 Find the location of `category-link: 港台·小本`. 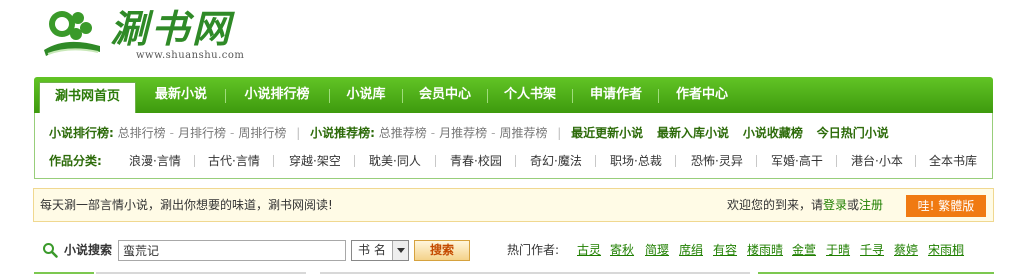

category-link: 港台·小本 is located at coordinates (877, 161).